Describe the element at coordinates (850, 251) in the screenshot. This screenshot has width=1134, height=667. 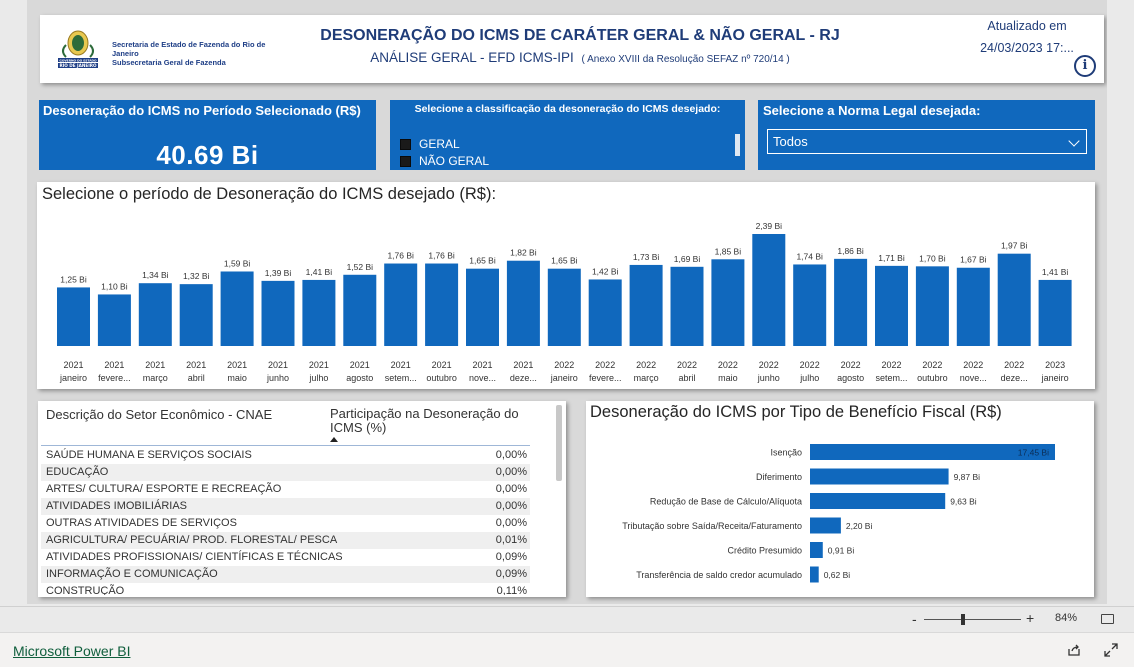
I see `bar-value-label: 1,86 Bi` at that location.